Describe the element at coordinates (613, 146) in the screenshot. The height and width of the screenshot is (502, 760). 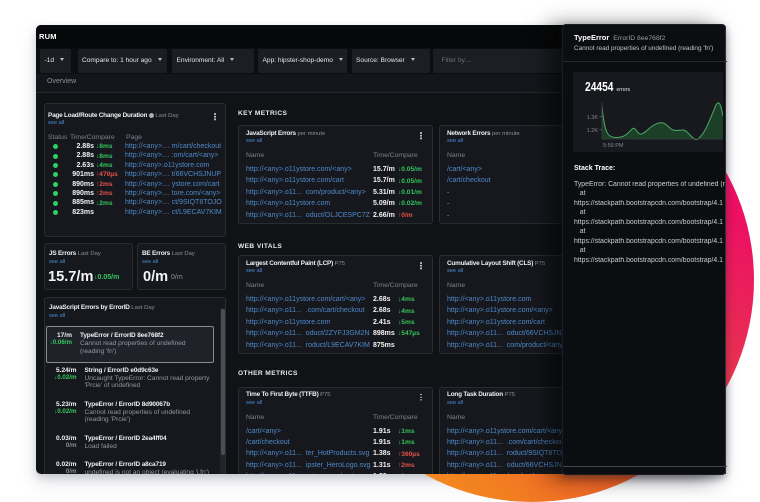
I see `svg-text: 5:59 PM` at that location.